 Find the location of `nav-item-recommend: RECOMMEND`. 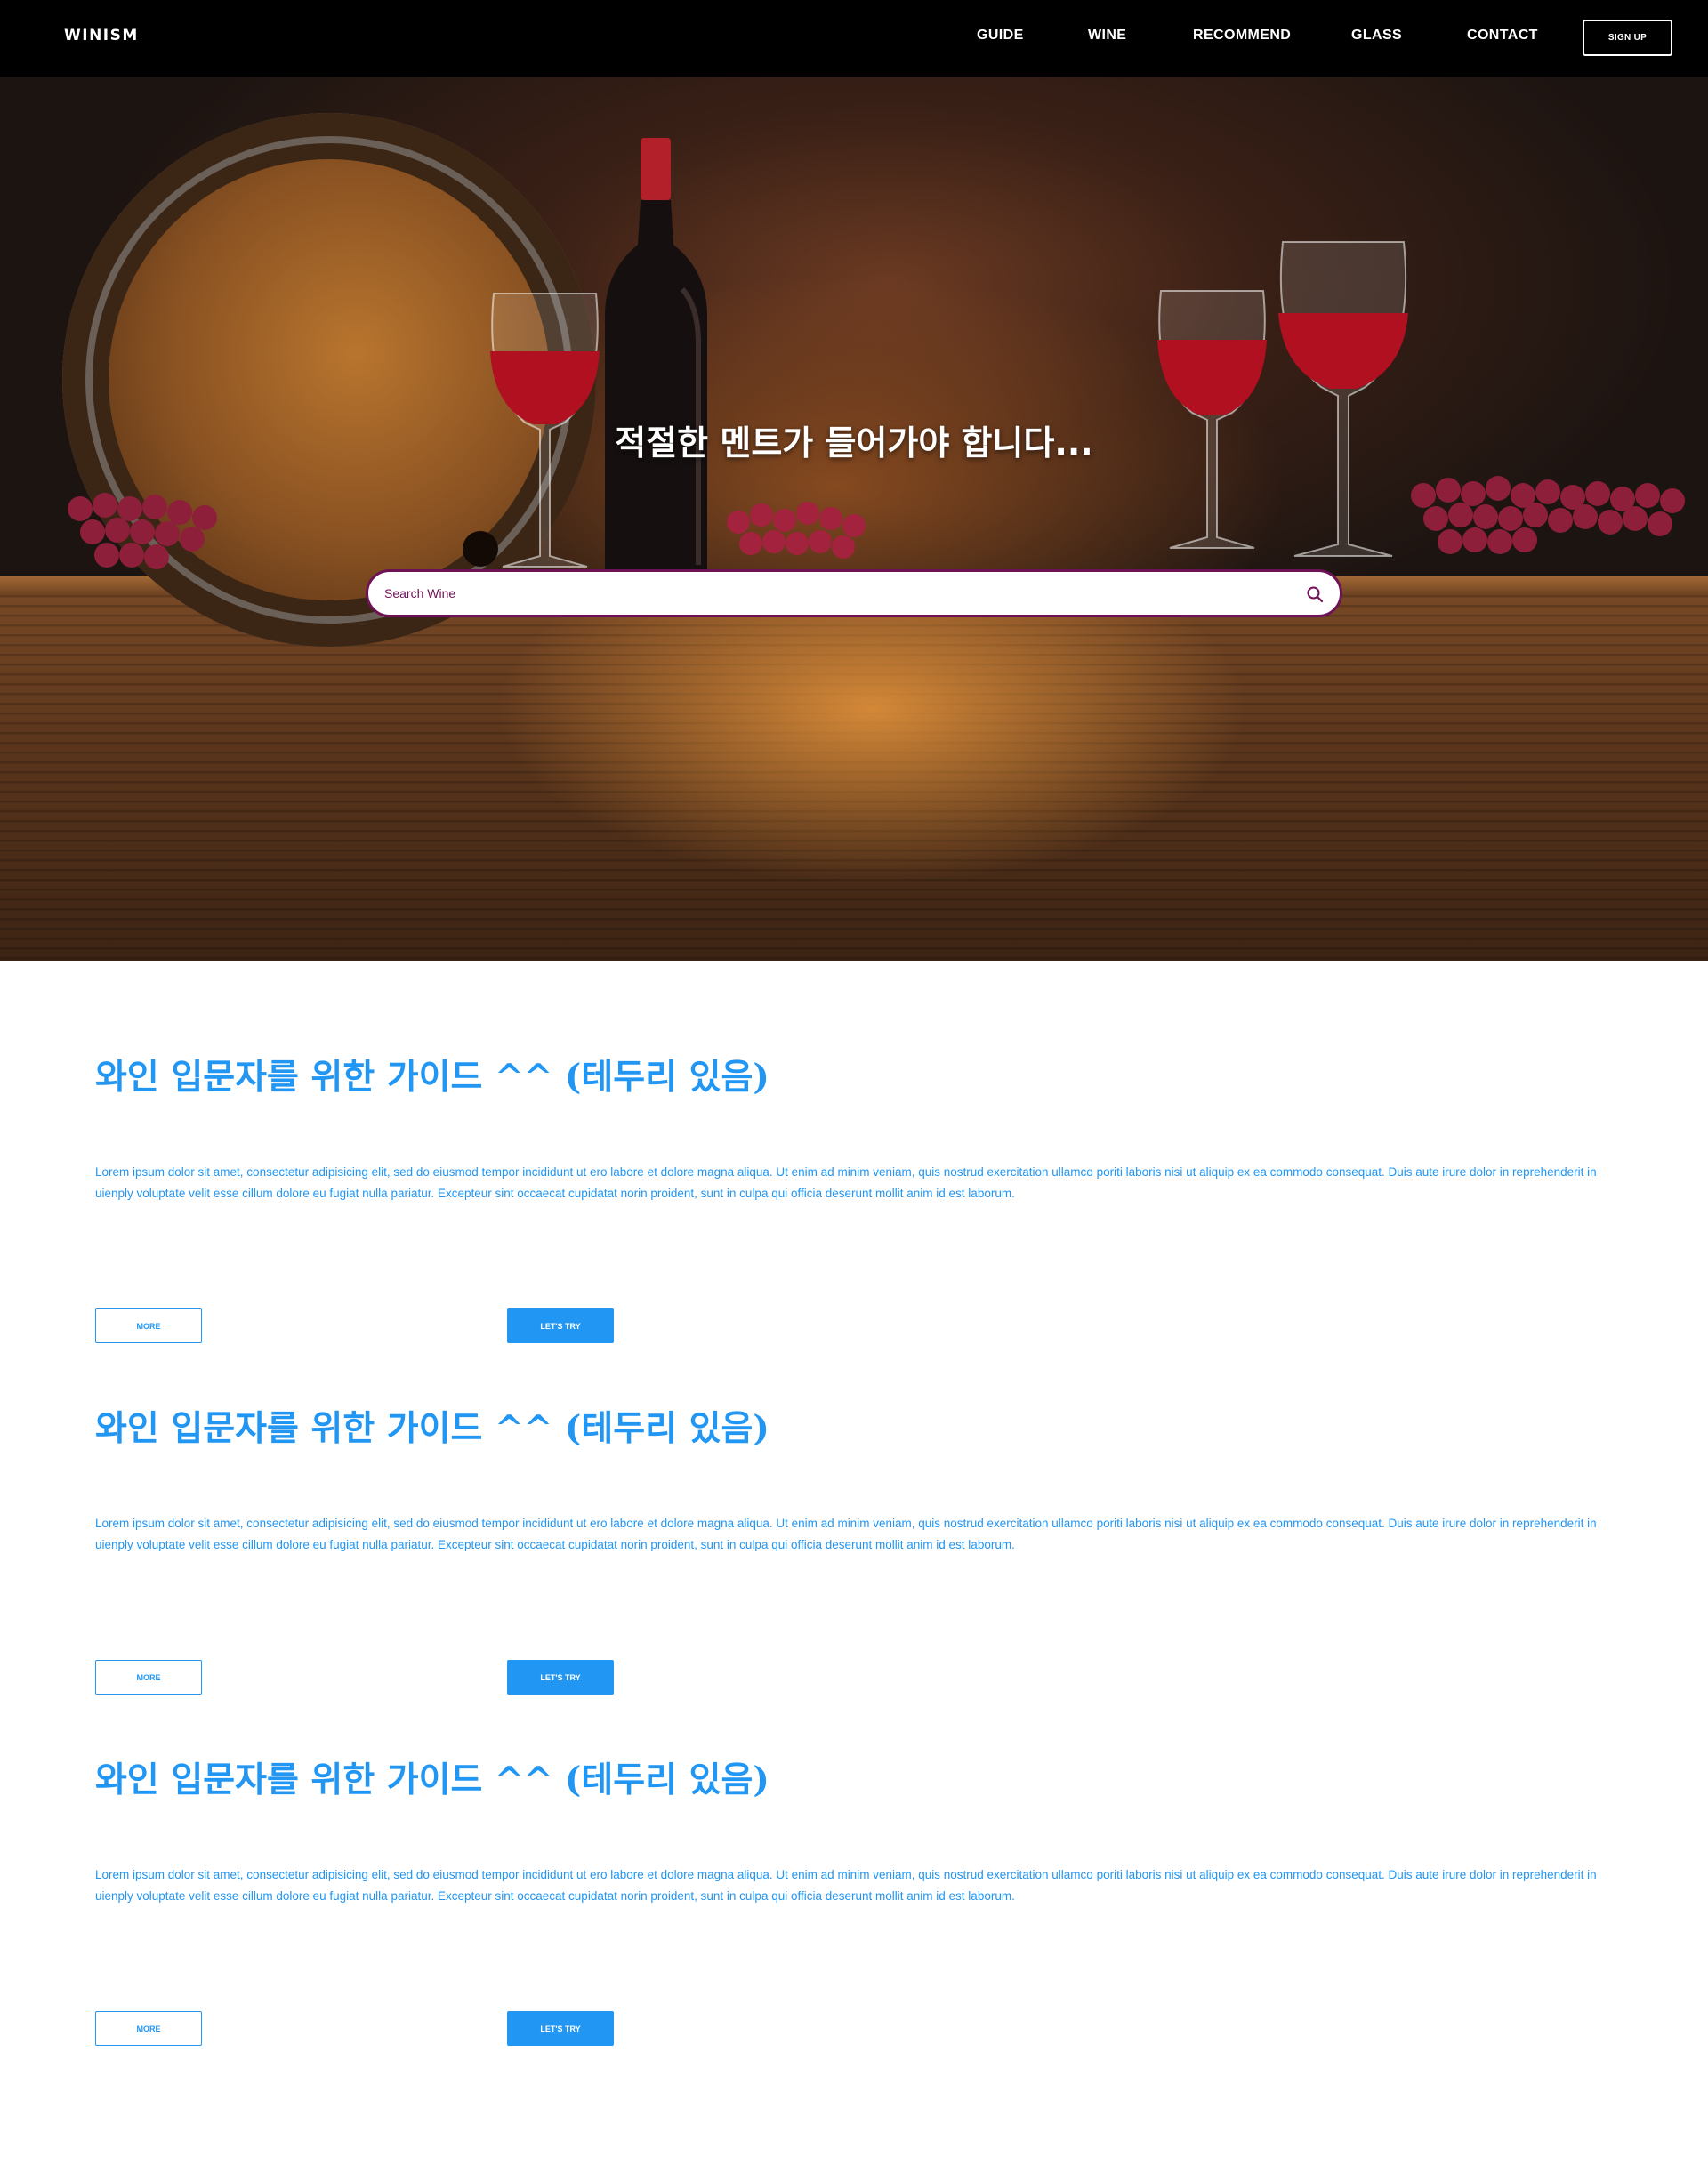

nav-item-recommend: RECOMMEND is located at coordinates (1242, 36).